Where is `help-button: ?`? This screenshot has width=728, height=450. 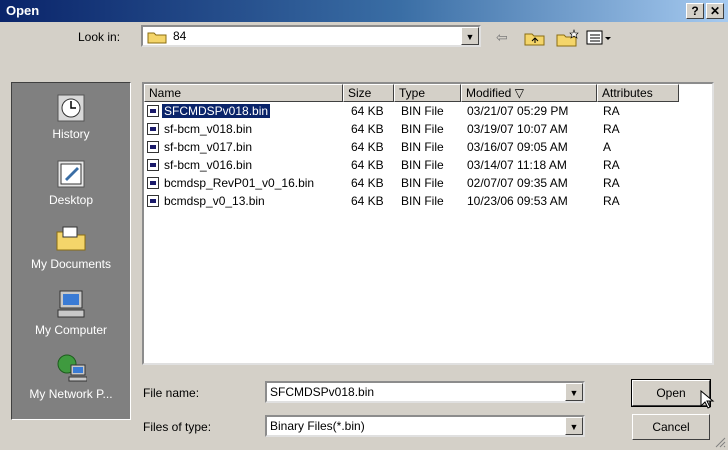
help-button: ? is located at coordinates (695, 11).